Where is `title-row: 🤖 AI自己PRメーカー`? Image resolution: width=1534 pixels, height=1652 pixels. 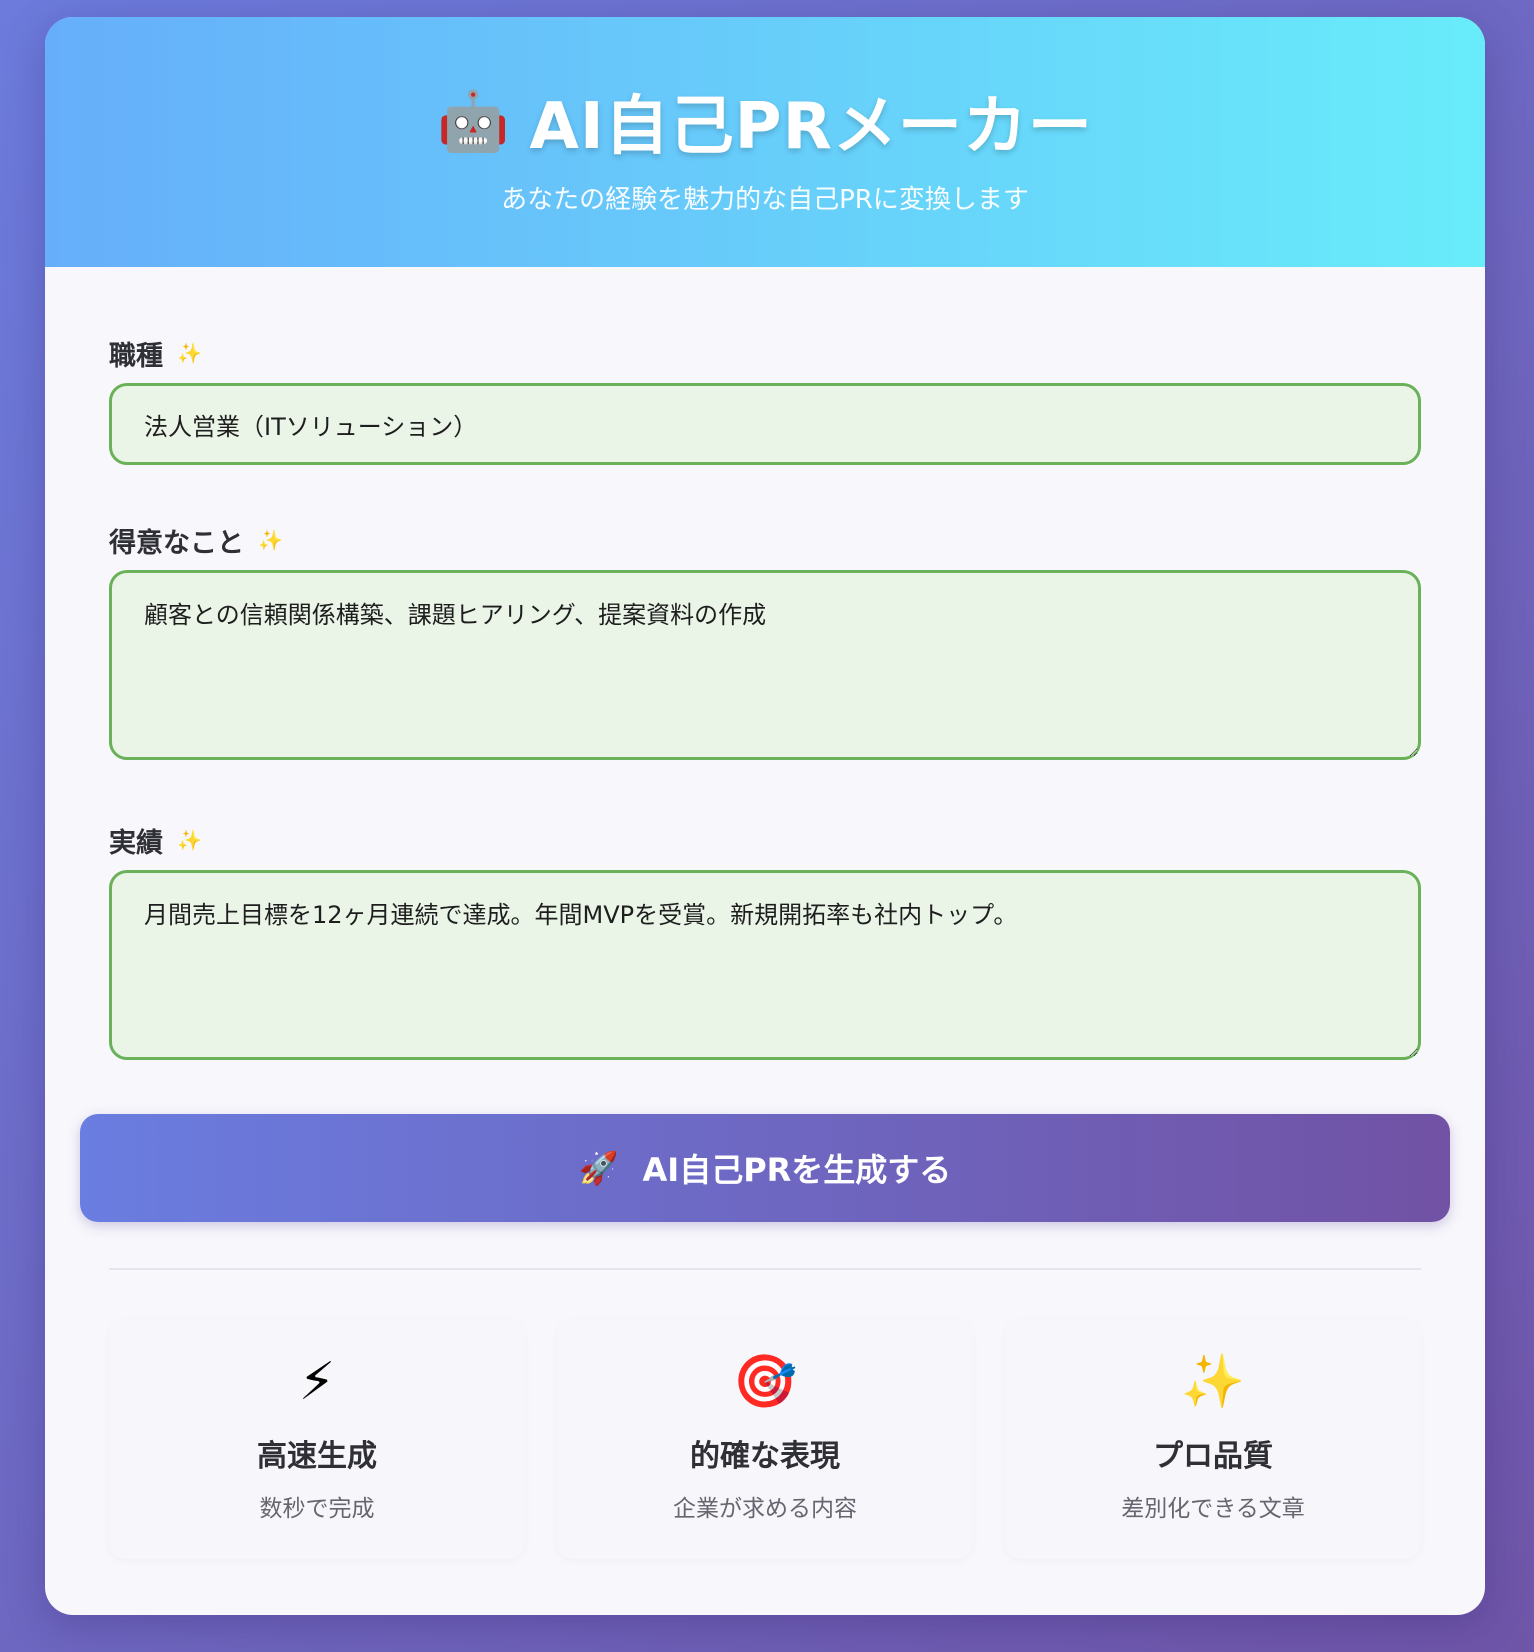 title-row: 🤖 AI自己PRメーカー is located at coordinates (765, 121).